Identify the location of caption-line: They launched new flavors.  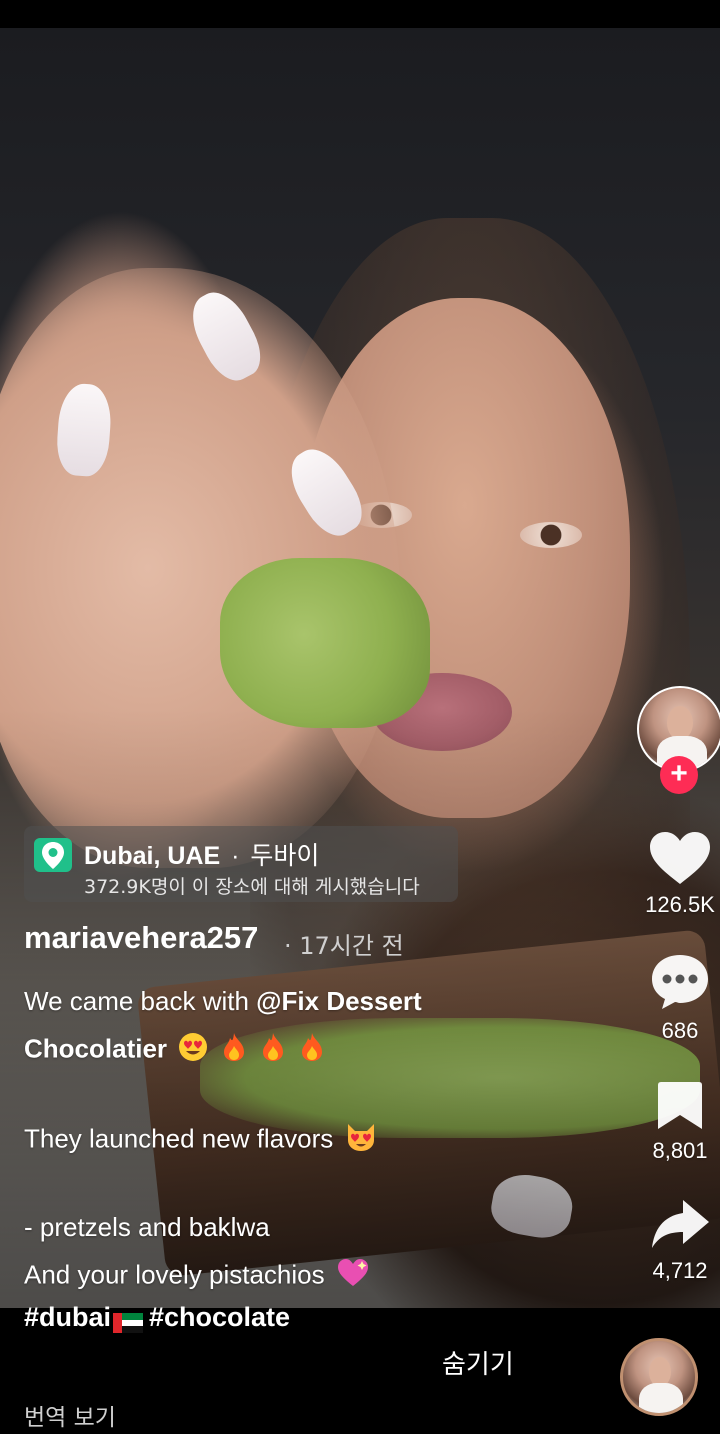
(304, 1140).